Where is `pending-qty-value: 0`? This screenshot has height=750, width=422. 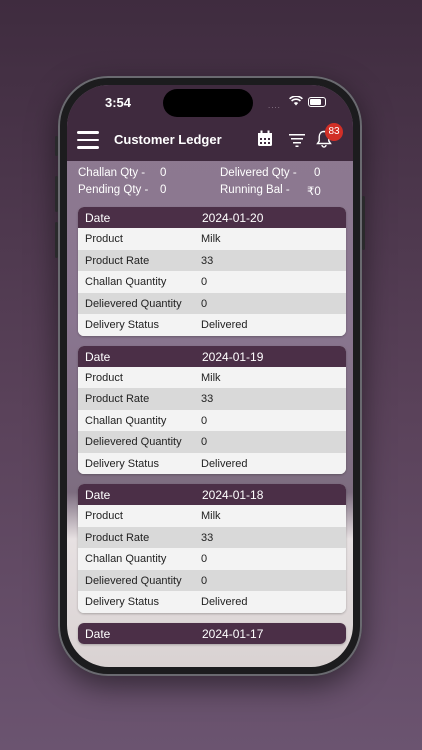
pending-qty-value: 0 is located at coordinates (163, 190).